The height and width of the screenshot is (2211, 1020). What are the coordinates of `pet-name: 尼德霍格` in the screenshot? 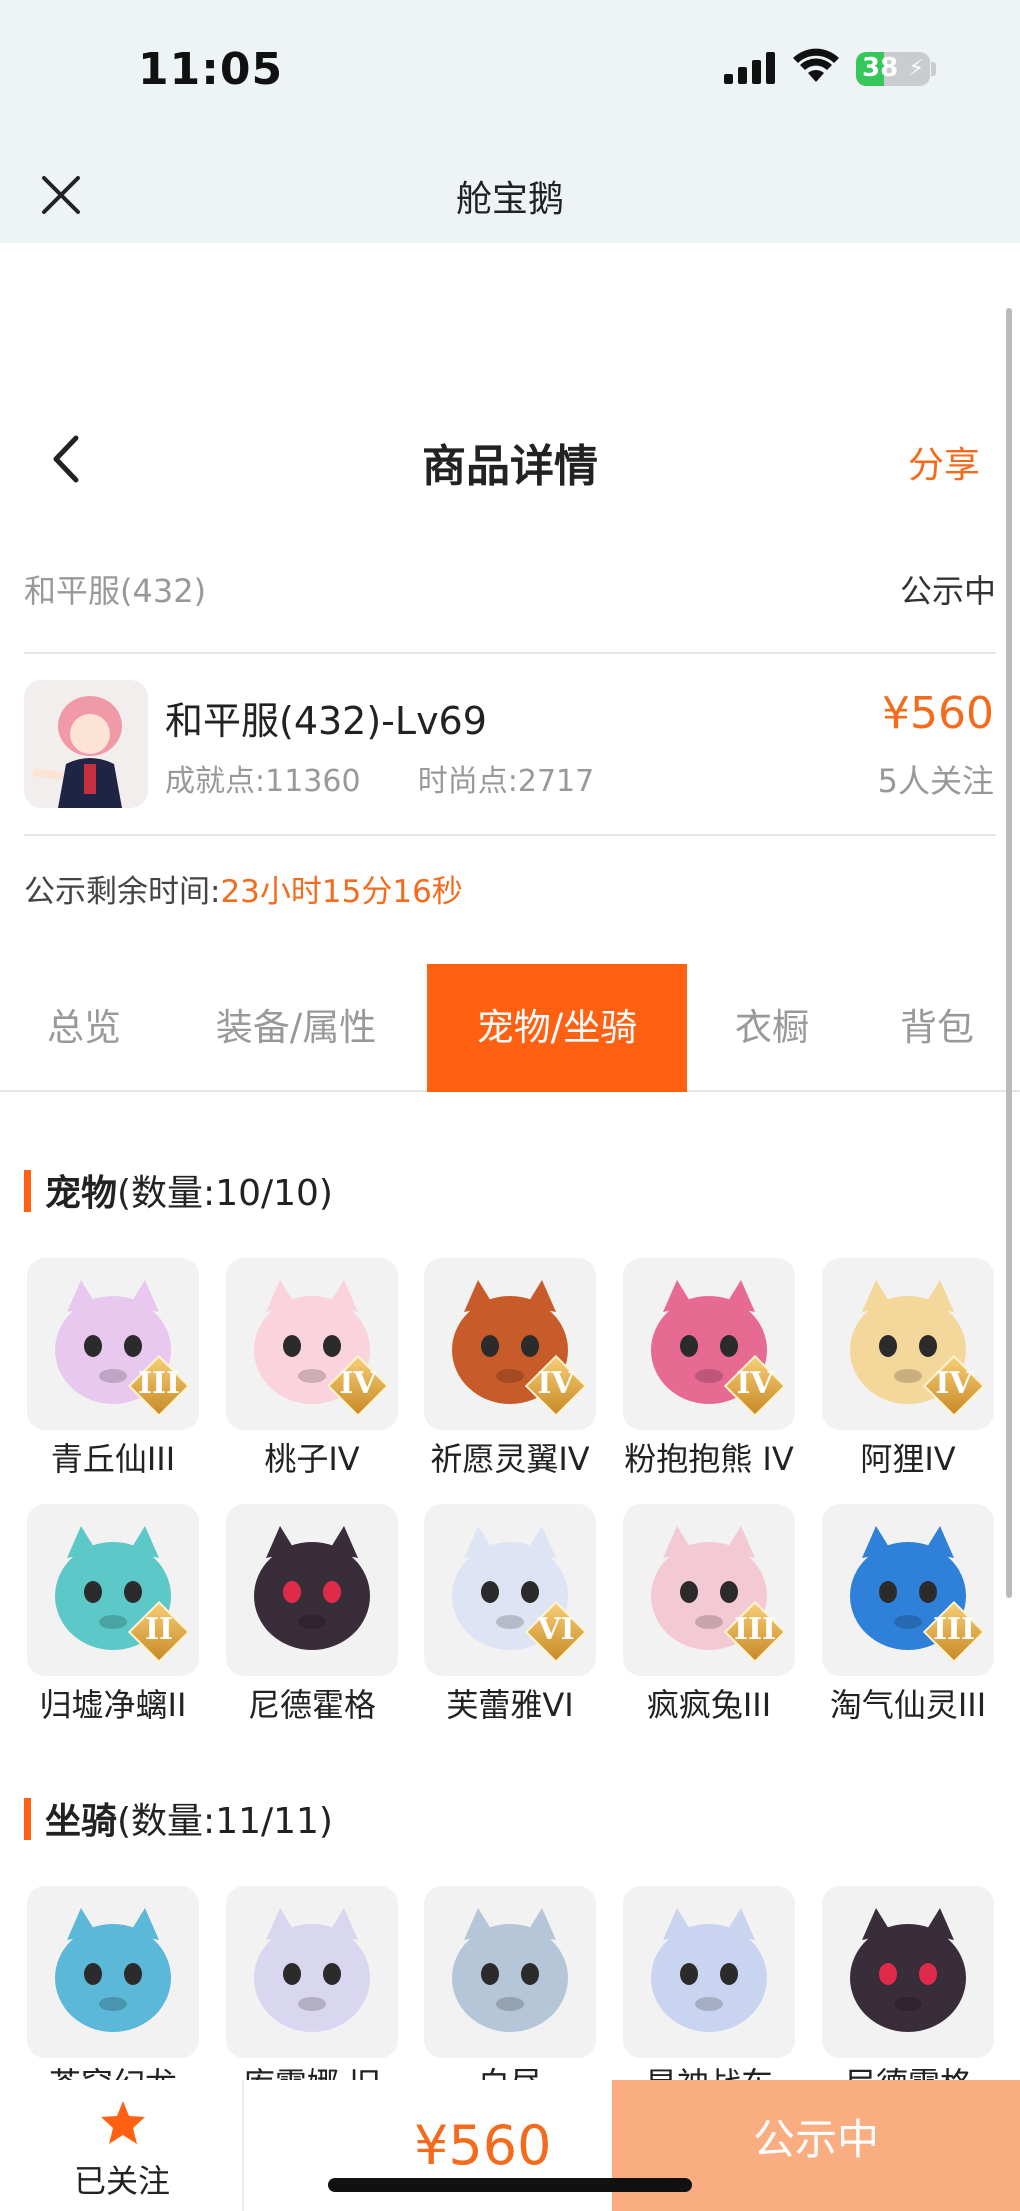 It's located at (311, 1705).